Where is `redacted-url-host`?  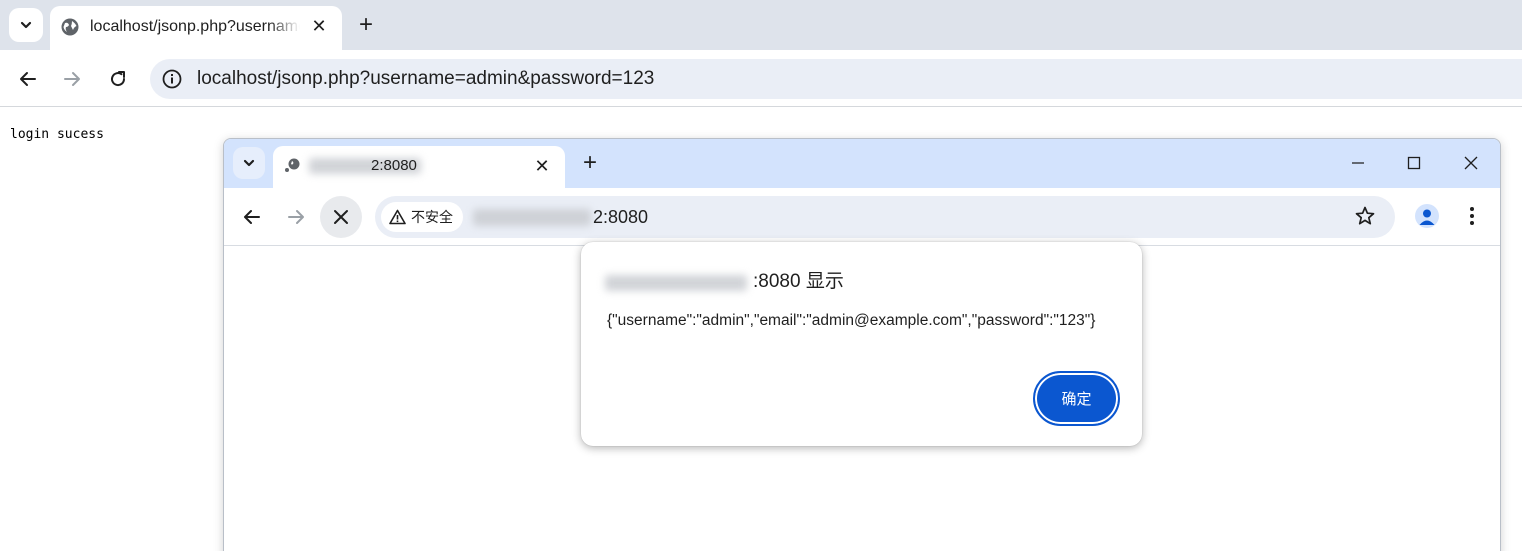
redacted-url-host is located at coordinates (532, 217).